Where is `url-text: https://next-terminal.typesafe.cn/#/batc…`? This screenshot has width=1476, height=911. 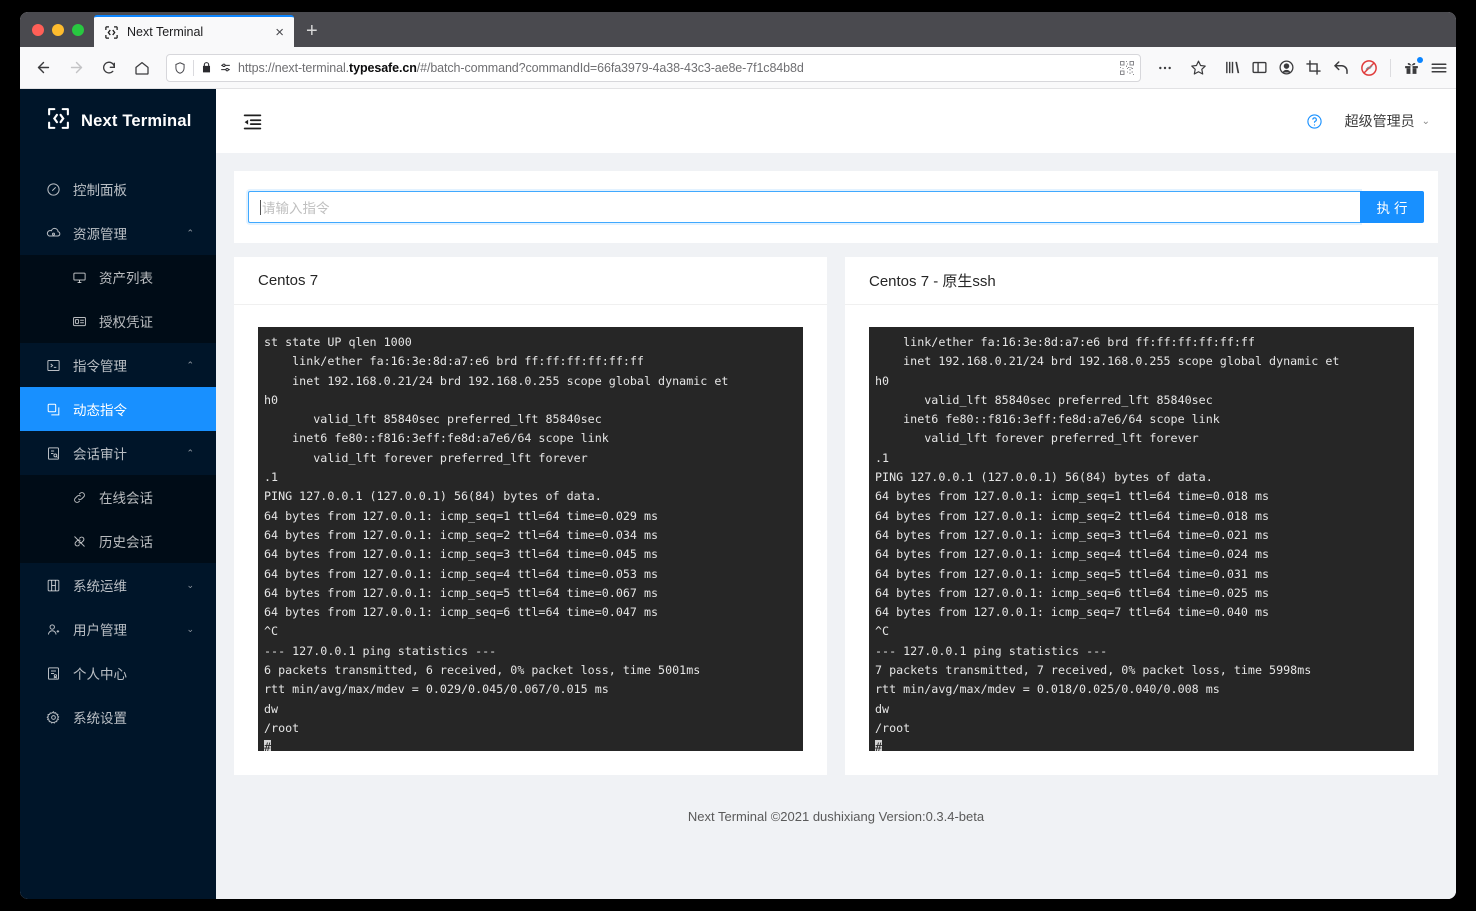
url-text: https://next-terminal.typesafe.cn/#/batc… is located at coordinates (676, 68).